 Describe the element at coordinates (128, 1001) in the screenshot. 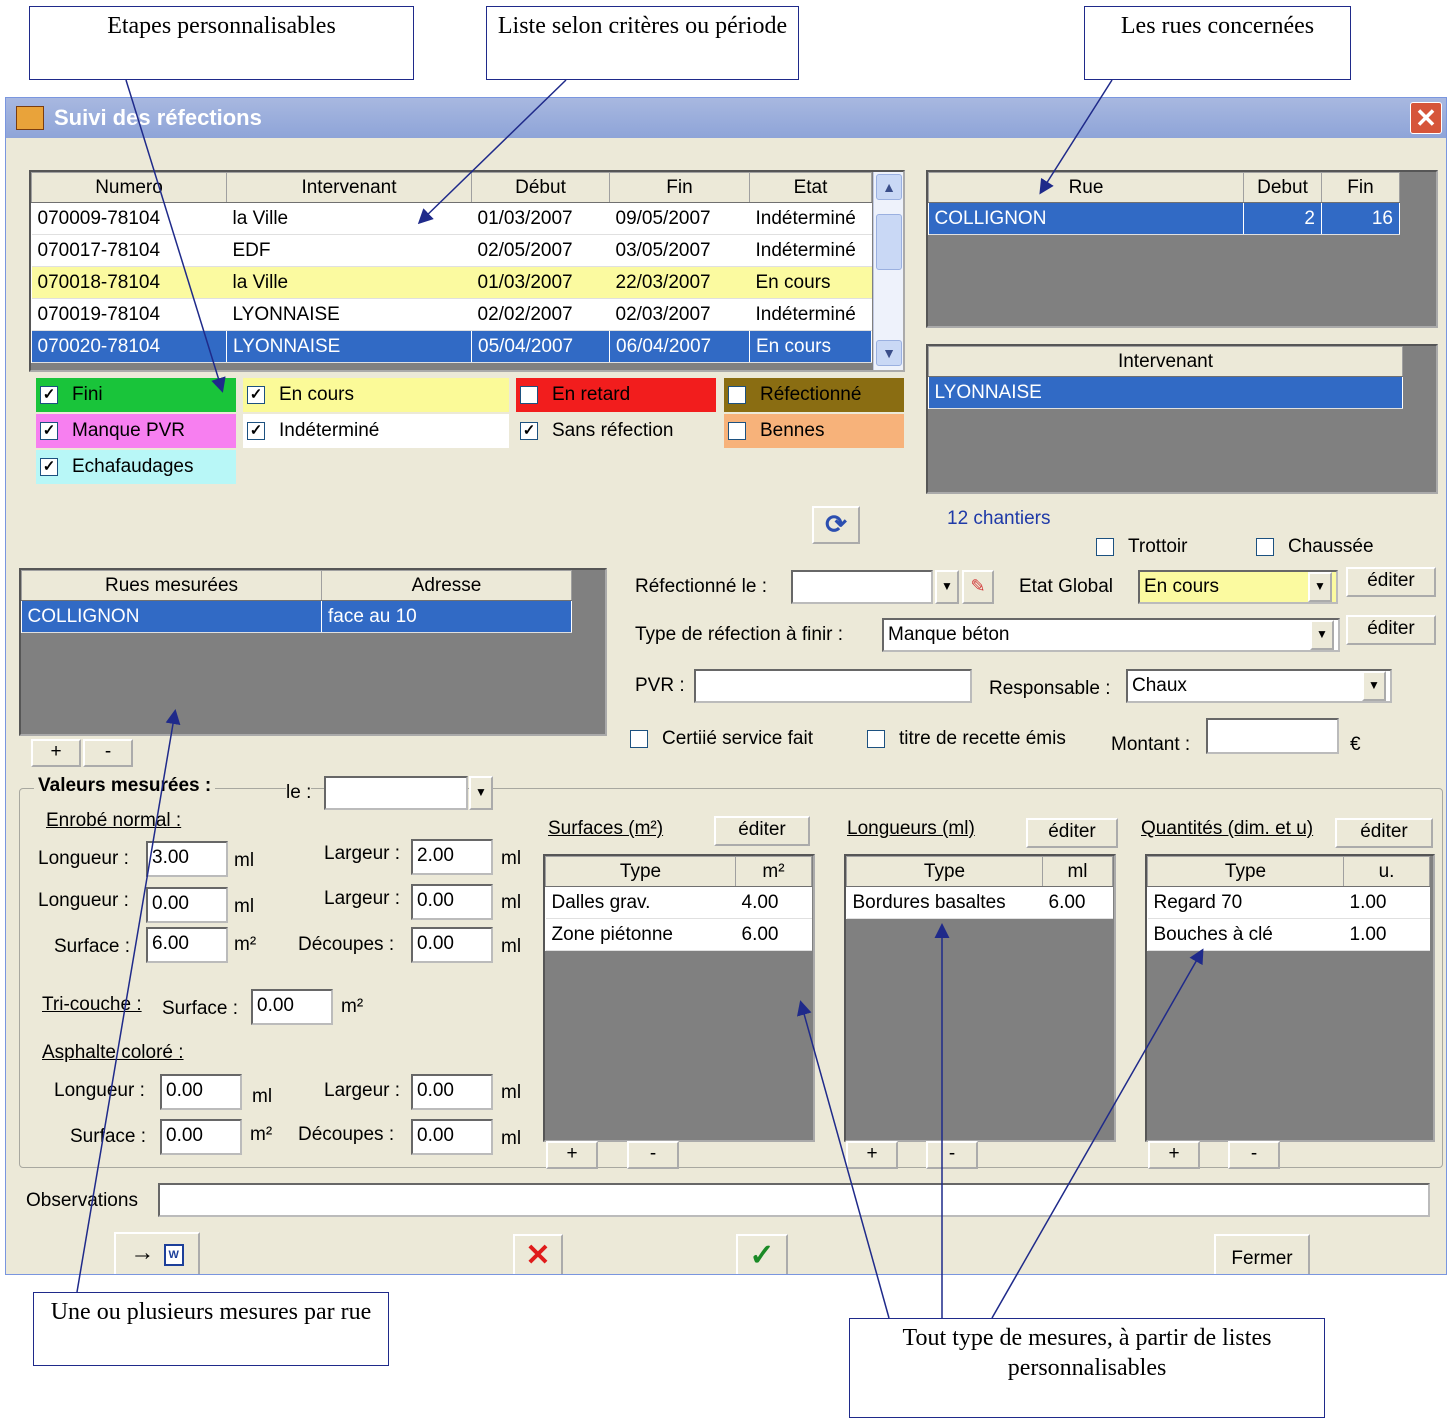

I see `arrow-mesures-rue` at that location.